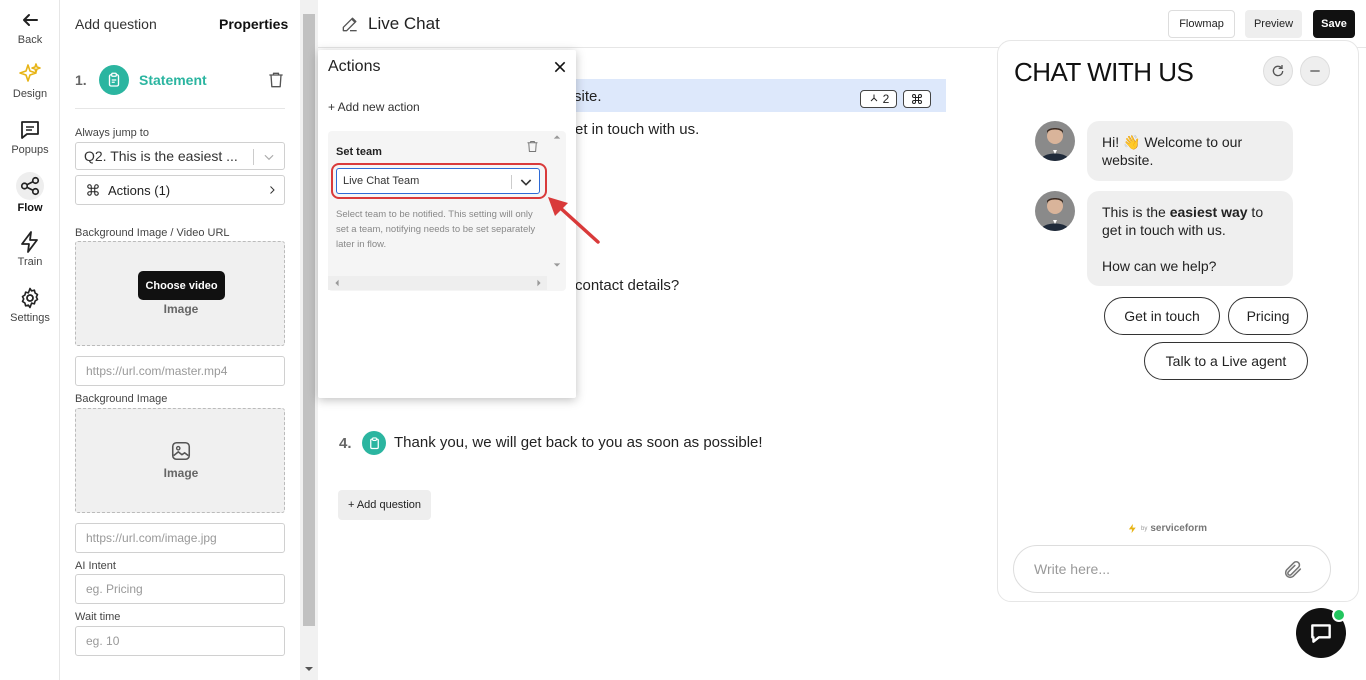 This screenshot has height=680, width=1366. I want to click on chevron-right-icon, so click(272, 190).